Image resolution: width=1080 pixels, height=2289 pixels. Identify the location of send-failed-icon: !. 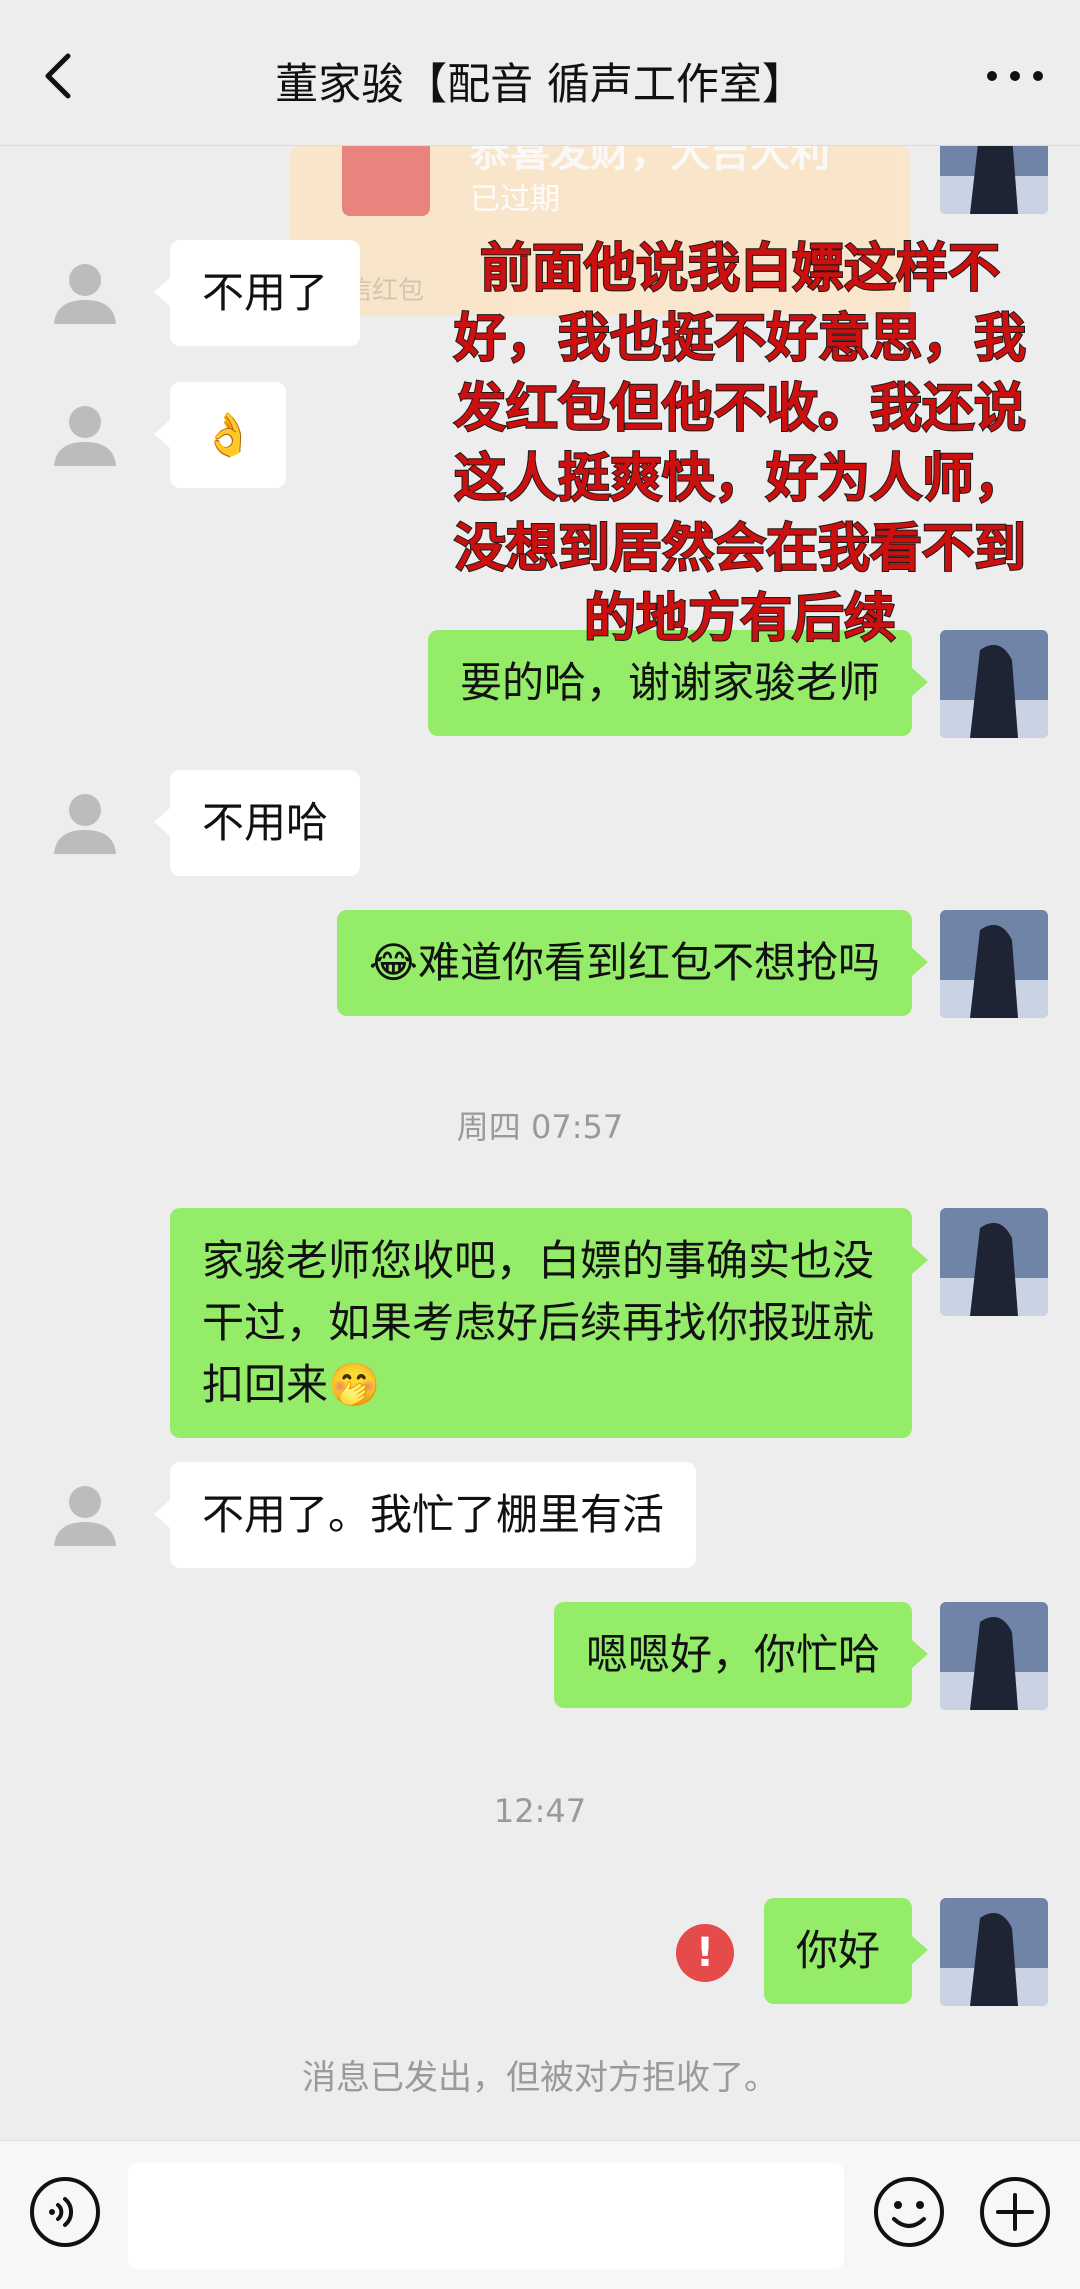
(705, 1953).